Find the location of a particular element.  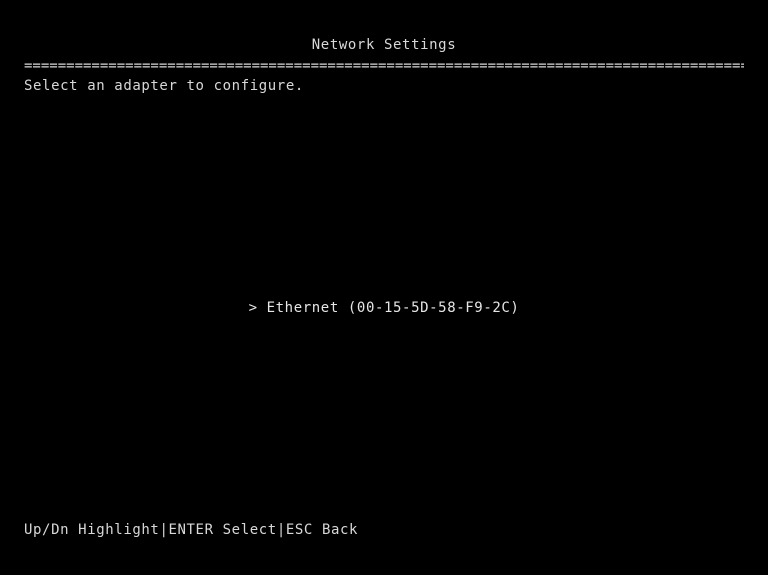

selection-marker: > is located at coordinates (257, 308).